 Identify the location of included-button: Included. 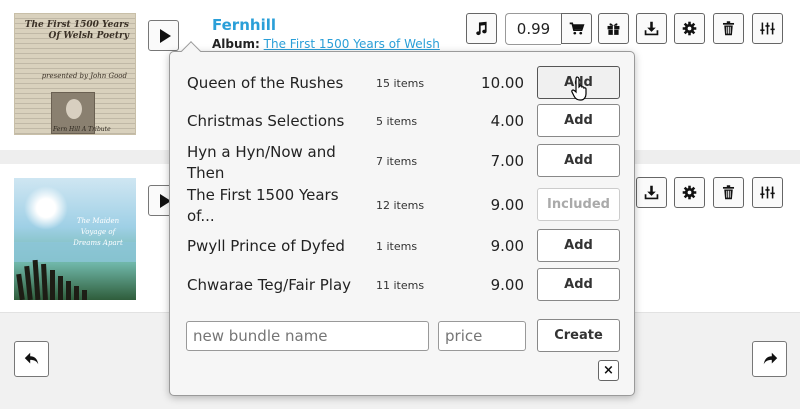
(578, 204).